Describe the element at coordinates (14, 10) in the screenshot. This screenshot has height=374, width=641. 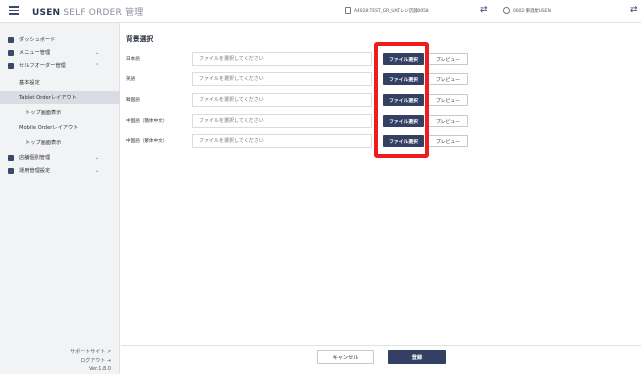
I see `hamburger-menu-icon` at that location.